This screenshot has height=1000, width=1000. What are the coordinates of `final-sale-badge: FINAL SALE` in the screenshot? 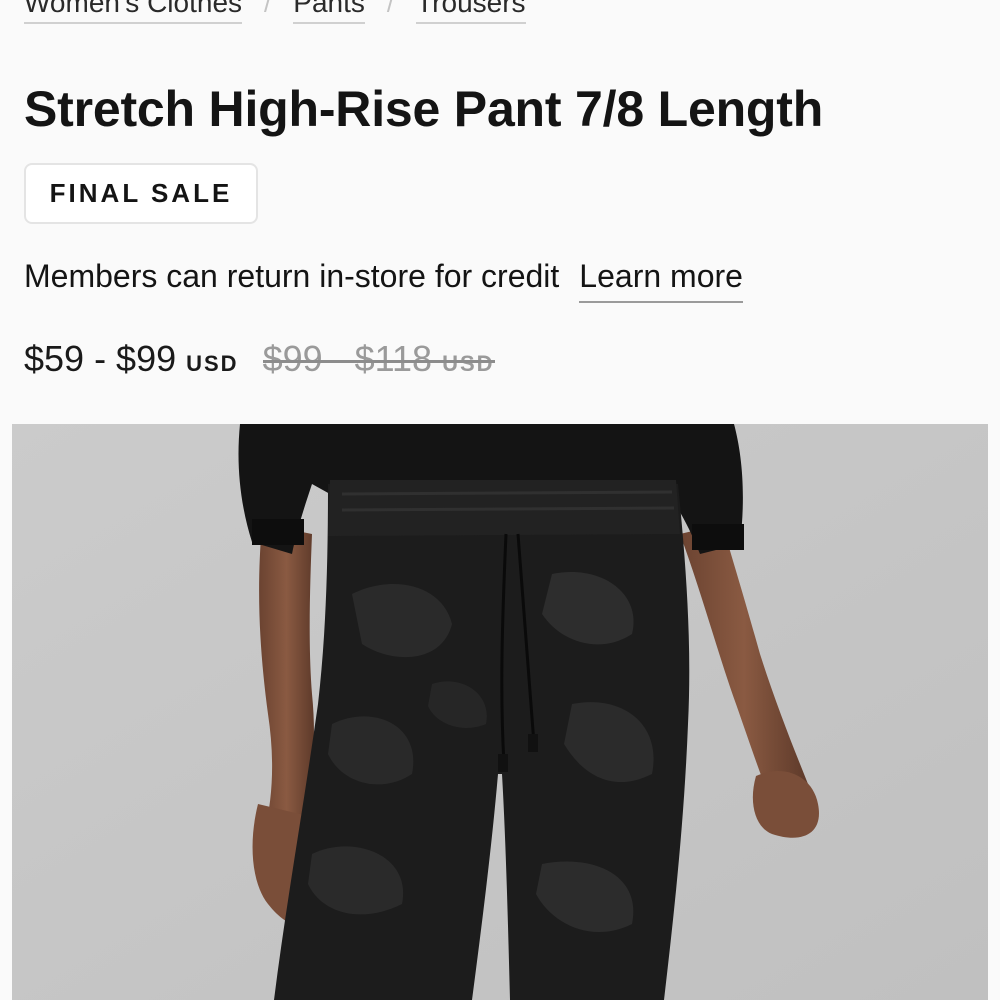 It's located at (141, 193).